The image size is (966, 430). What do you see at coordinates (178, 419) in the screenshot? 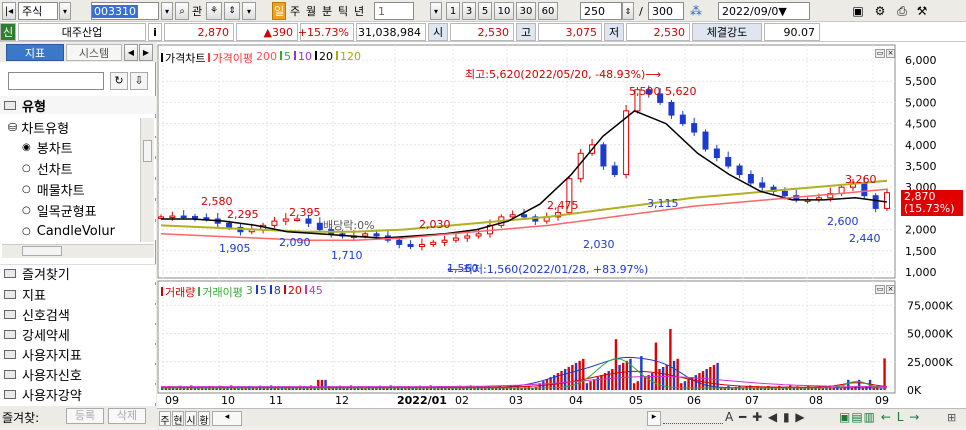
I see `bottom-tab-current: 현` at bounding box center [178, 419].